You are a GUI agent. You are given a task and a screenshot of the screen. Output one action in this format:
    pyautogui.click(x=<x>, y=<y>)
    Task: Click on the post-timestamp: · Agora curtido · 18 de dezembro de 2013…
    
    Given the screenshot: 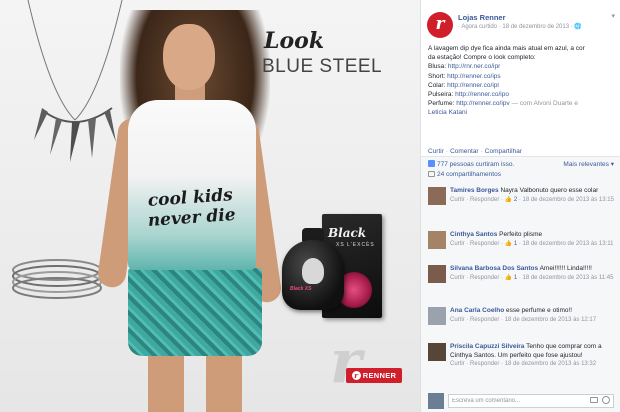 What is the action you would take?
    pyautogui.click(x=516, y=27)
    